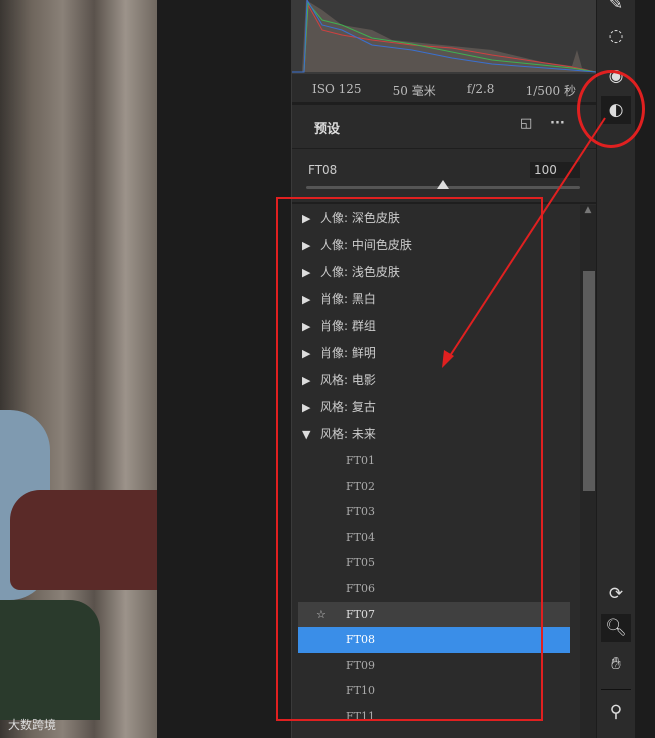 The height and width of the screenshot is (738, 655). What do you see at coordinates (434, 487) in the screenshot?
I see `preset-item: FT02` at bounding box center [434, 487].